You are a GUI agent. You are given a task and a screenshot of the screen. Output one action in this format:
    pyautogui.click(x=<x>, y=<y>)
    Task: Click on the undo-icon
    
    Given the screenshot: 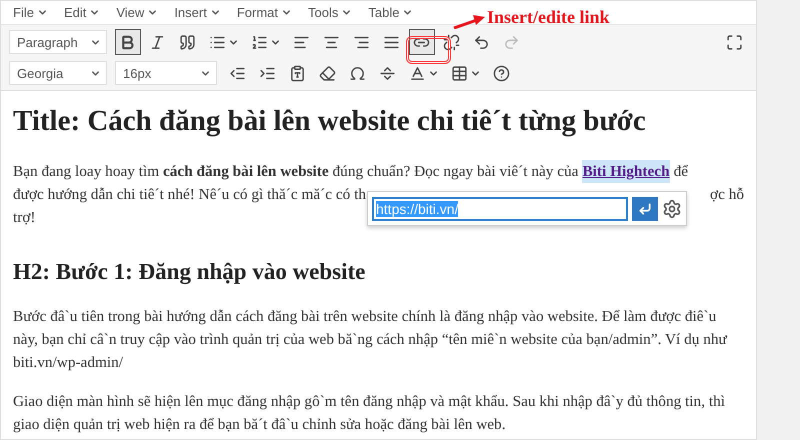 What is the action you would take?
    pyautogui.click(x=481, y=42)
    